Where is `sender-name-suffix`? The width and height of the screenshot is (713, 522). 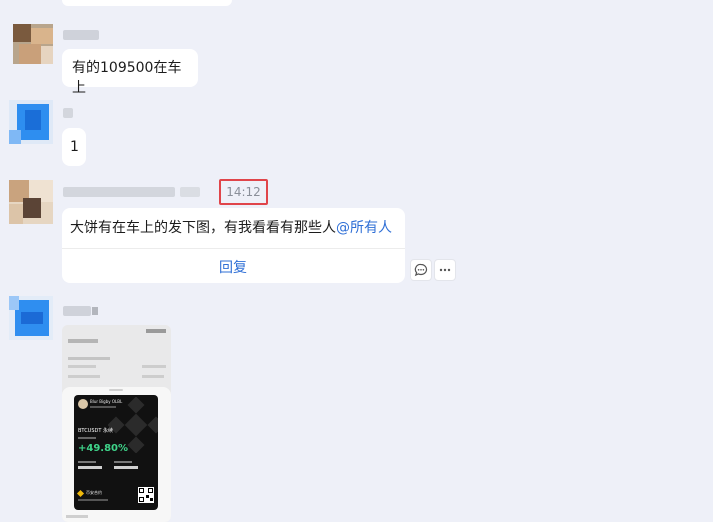 sender-name-suffix is located at coordinates (95, 311).